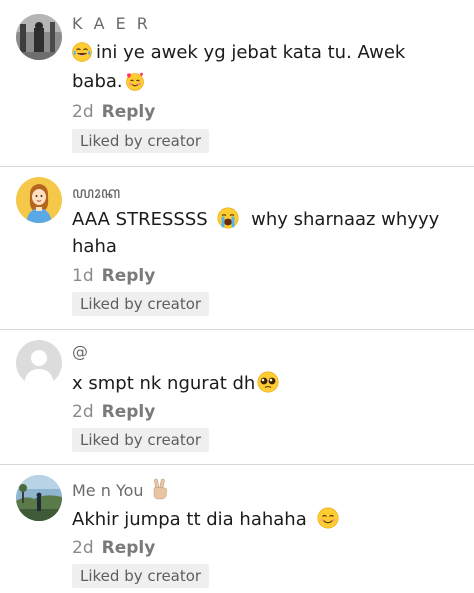 This screenshot has height=593, width=474. Describe the element at coordinates (228, 220) in the screenshot. I see `loudly-crying-face-icon` at that location.